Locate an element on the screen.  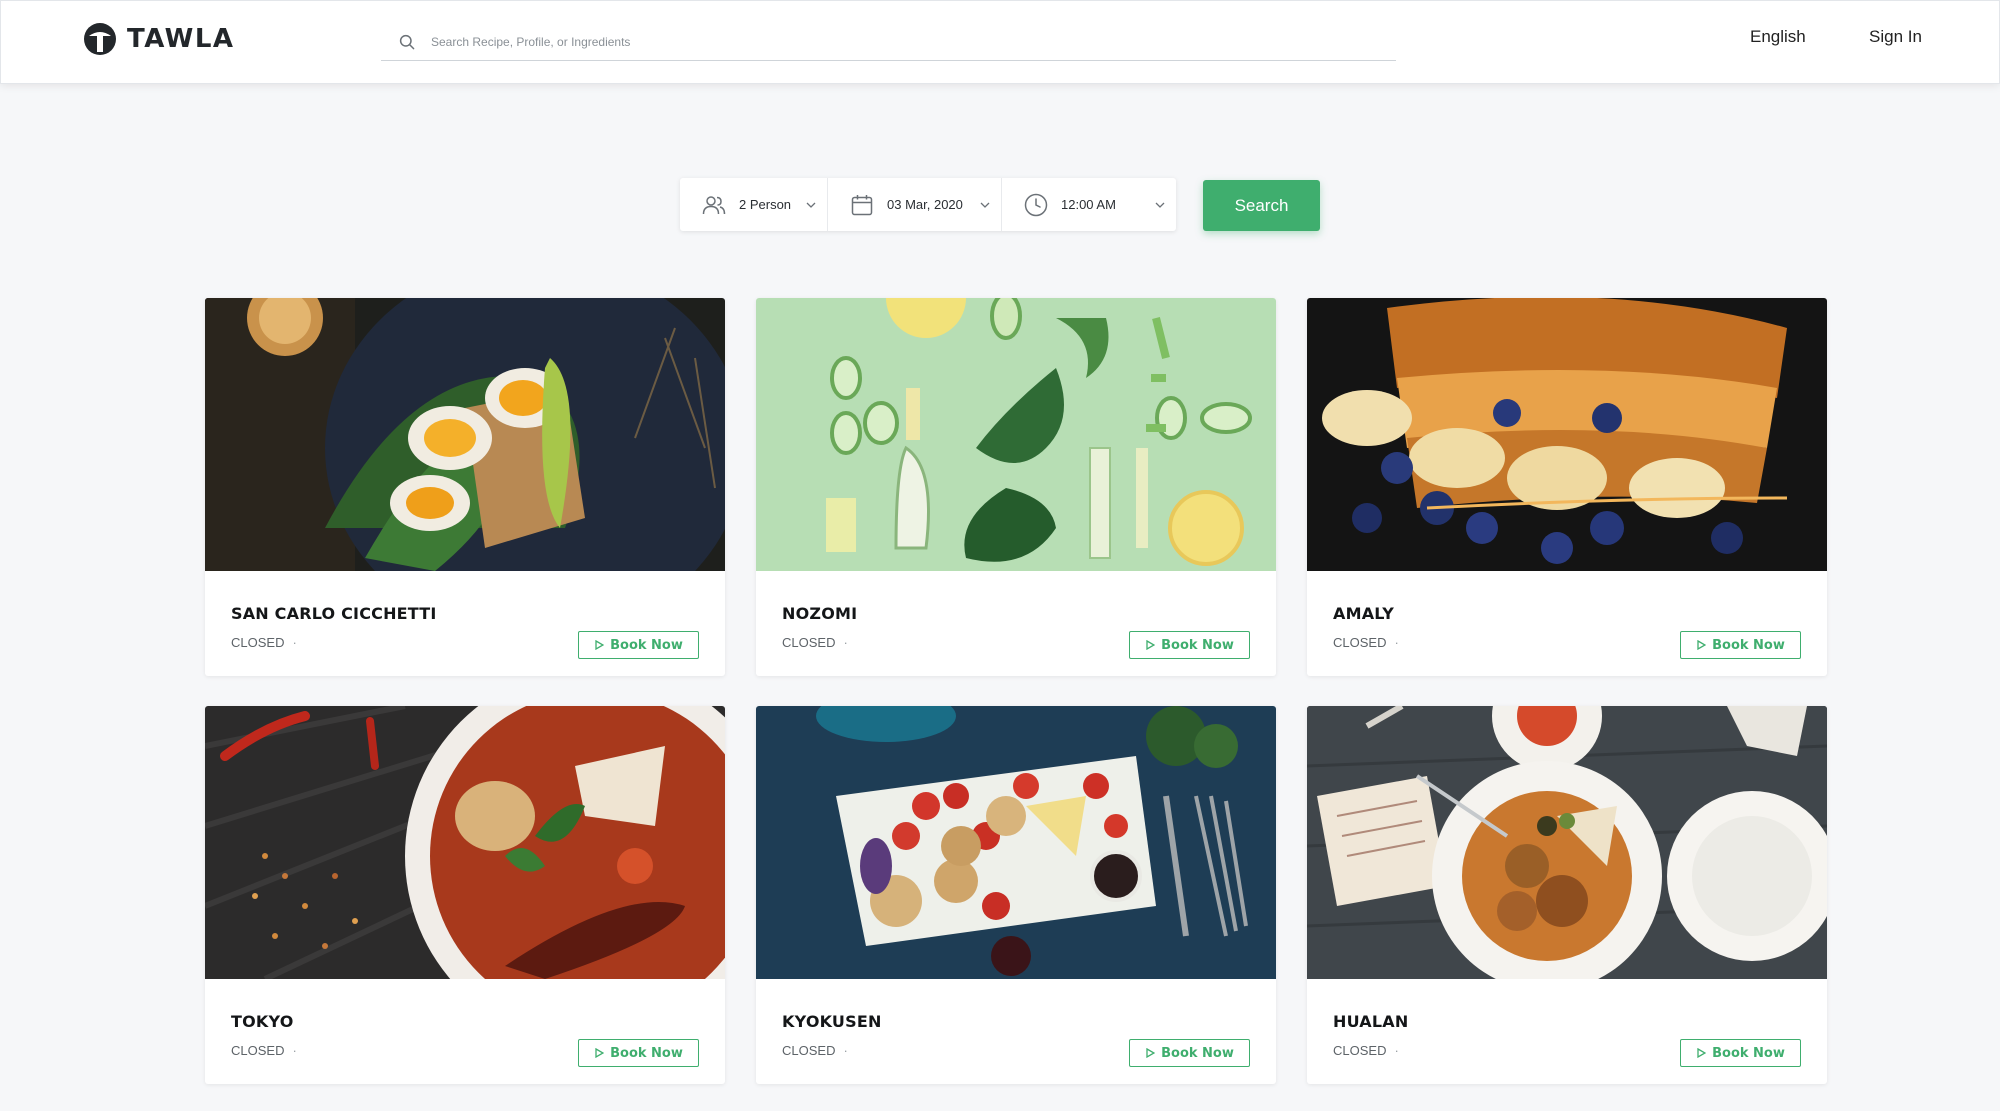
persons-value: 2 Person is located at coordinates (765, 204).